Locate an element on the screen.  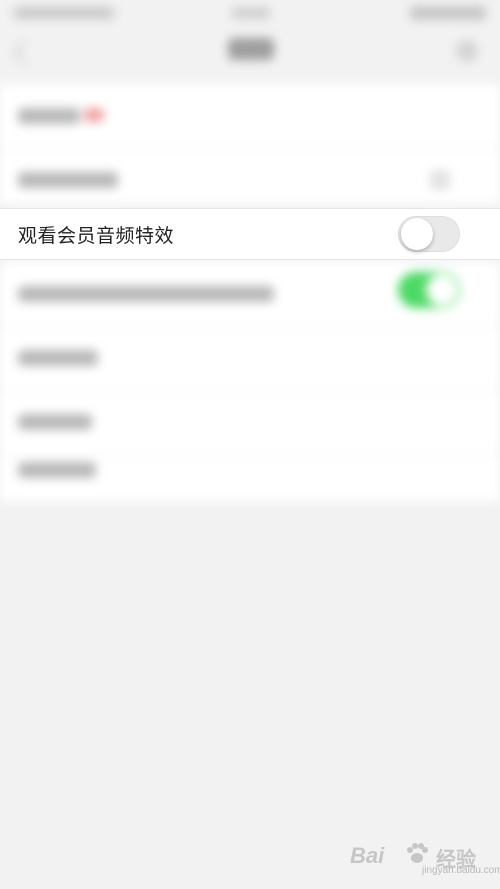
toggle-switch-on is located at coordinates (429, 290).